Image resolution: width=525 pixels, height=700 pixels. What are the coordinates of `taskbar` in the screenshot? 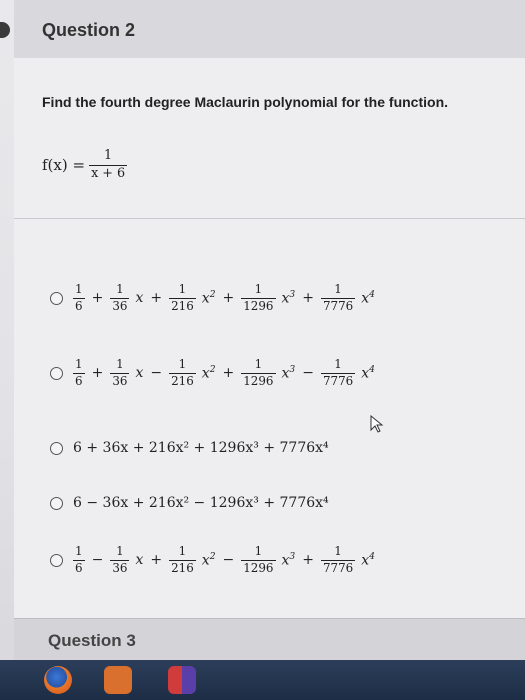 It's located at (262, 680).